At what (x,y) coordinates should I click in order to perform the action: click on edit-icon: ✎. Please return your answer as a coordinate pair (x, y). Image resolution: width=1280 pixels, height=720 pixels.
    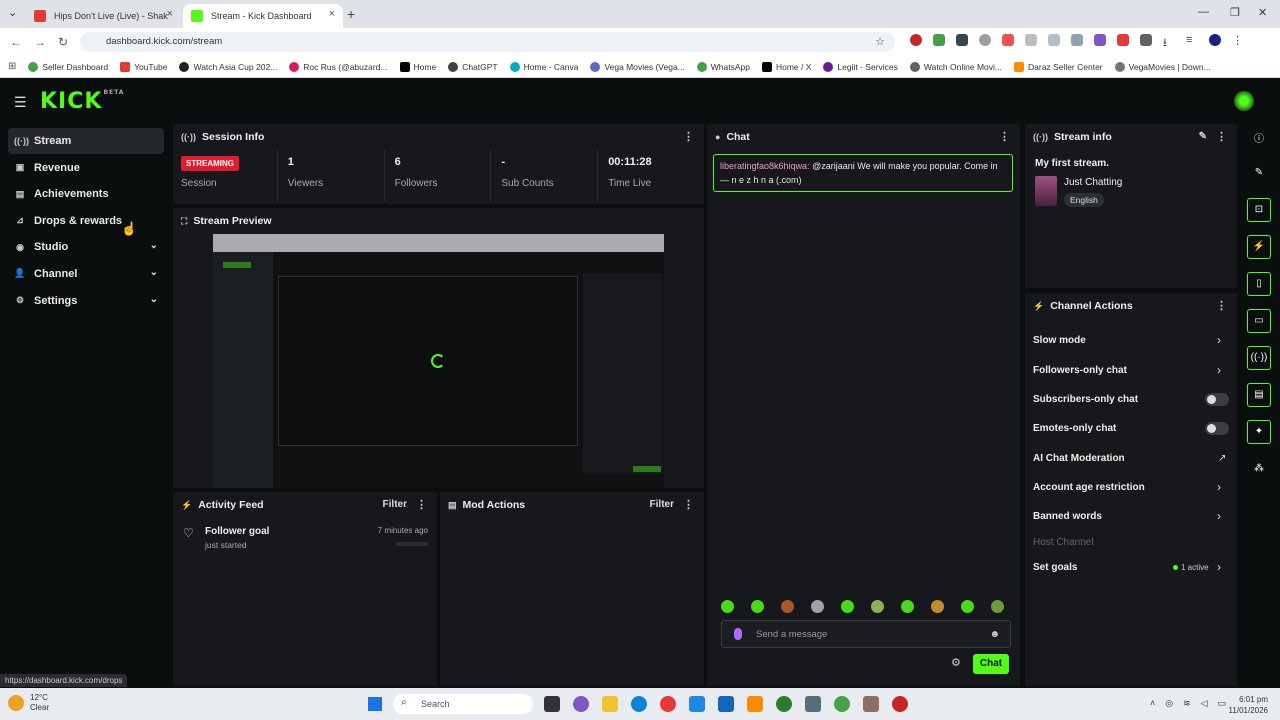
    Looking at the image, I should click on (1259, 173).